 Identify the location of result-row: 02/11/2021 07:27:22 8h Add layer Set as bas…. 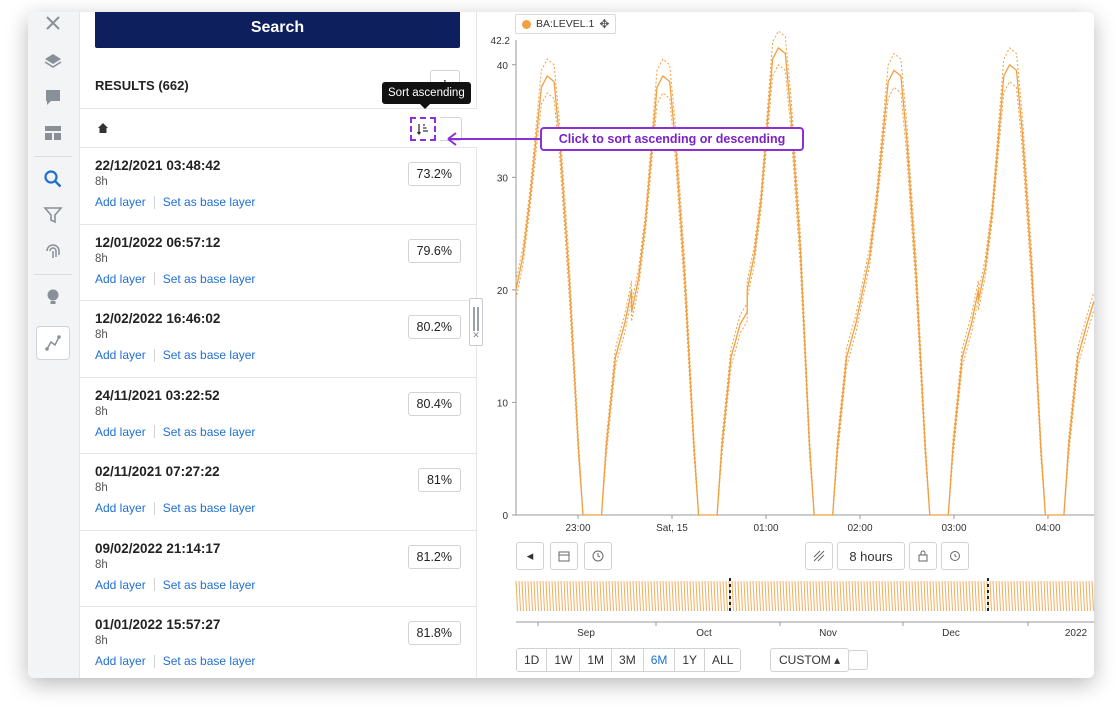
(278, 492).